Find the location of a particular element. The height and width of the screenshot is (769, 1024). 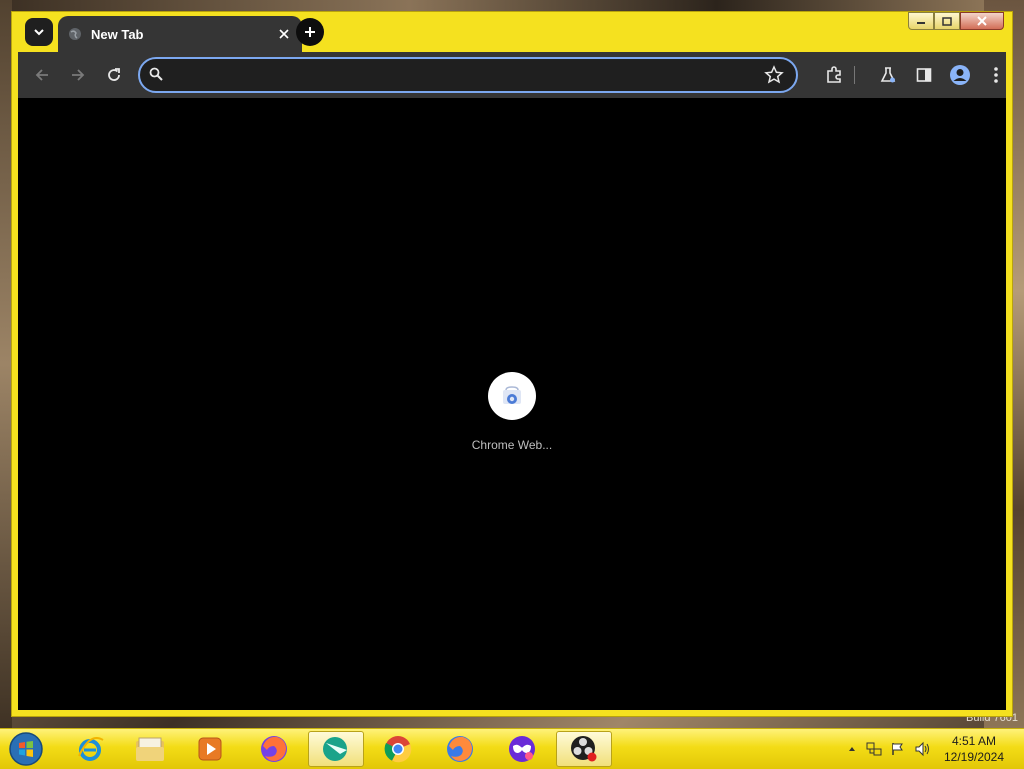

extensions-icon is located at coordinates (834, 74).